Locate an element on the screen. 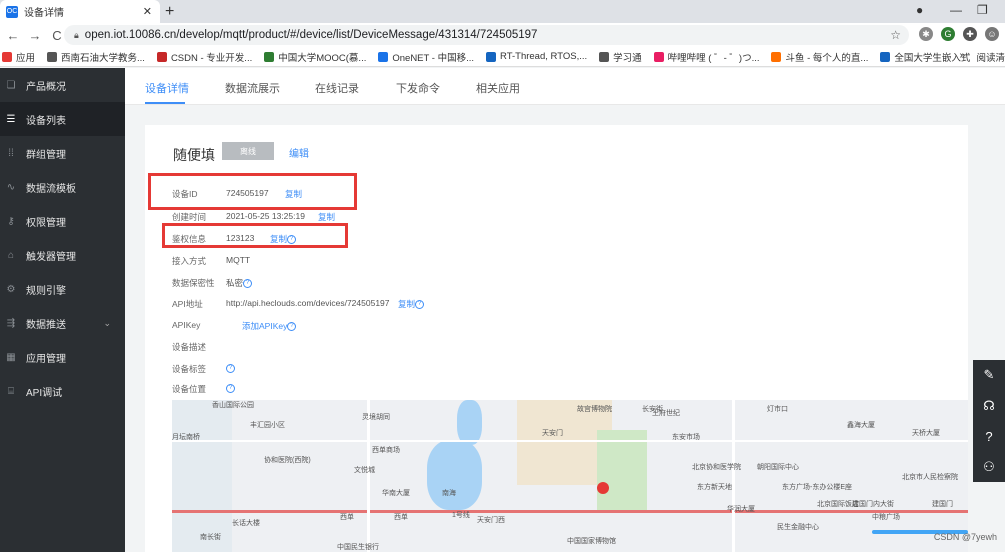  account-icon: ☺ is located at coordinates (992, 34).